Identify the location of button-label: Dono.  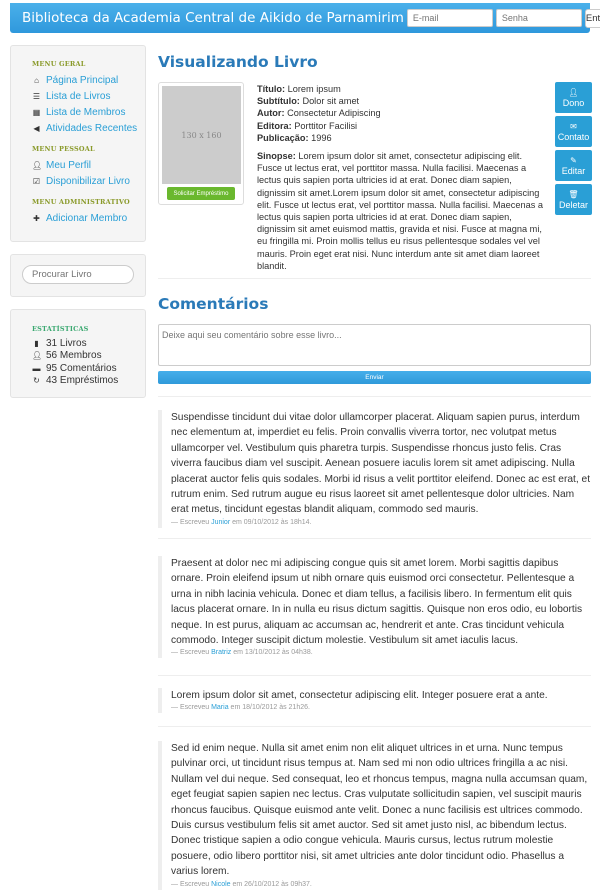
(573, 102).